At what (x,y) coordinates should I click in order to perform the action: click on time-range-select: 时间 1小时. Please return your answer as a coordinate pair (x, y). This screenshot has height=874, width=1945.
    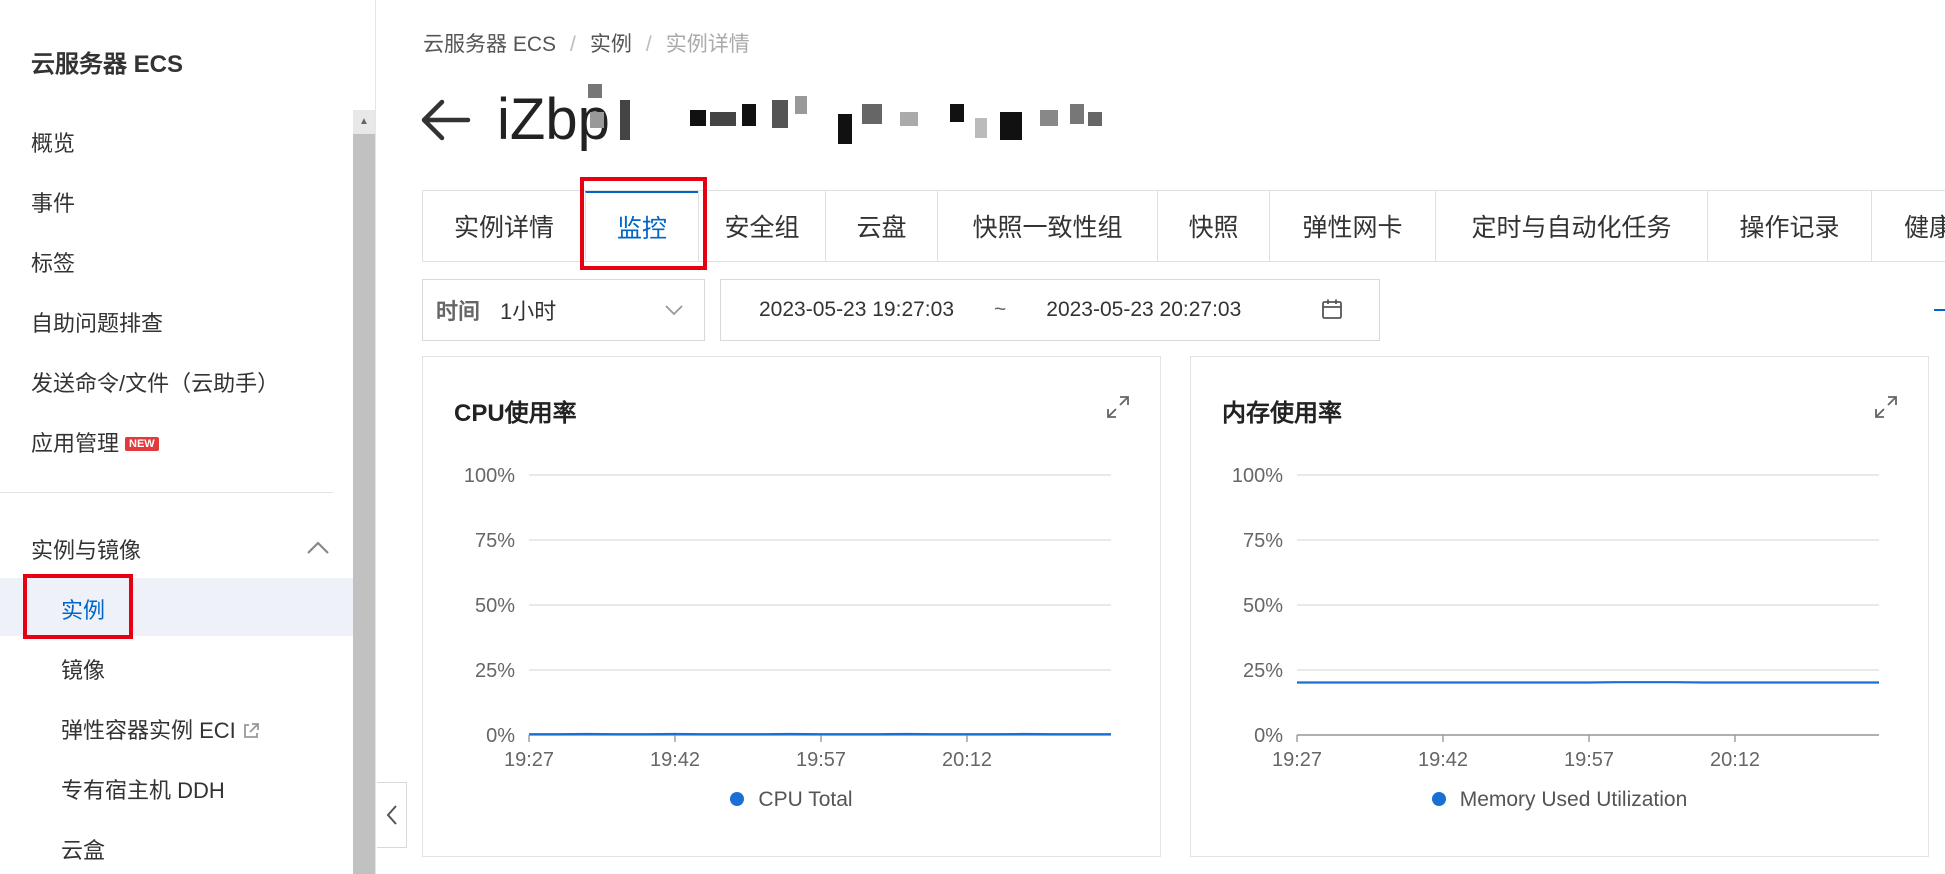
    Looking at the image, I should click on (563, 310).